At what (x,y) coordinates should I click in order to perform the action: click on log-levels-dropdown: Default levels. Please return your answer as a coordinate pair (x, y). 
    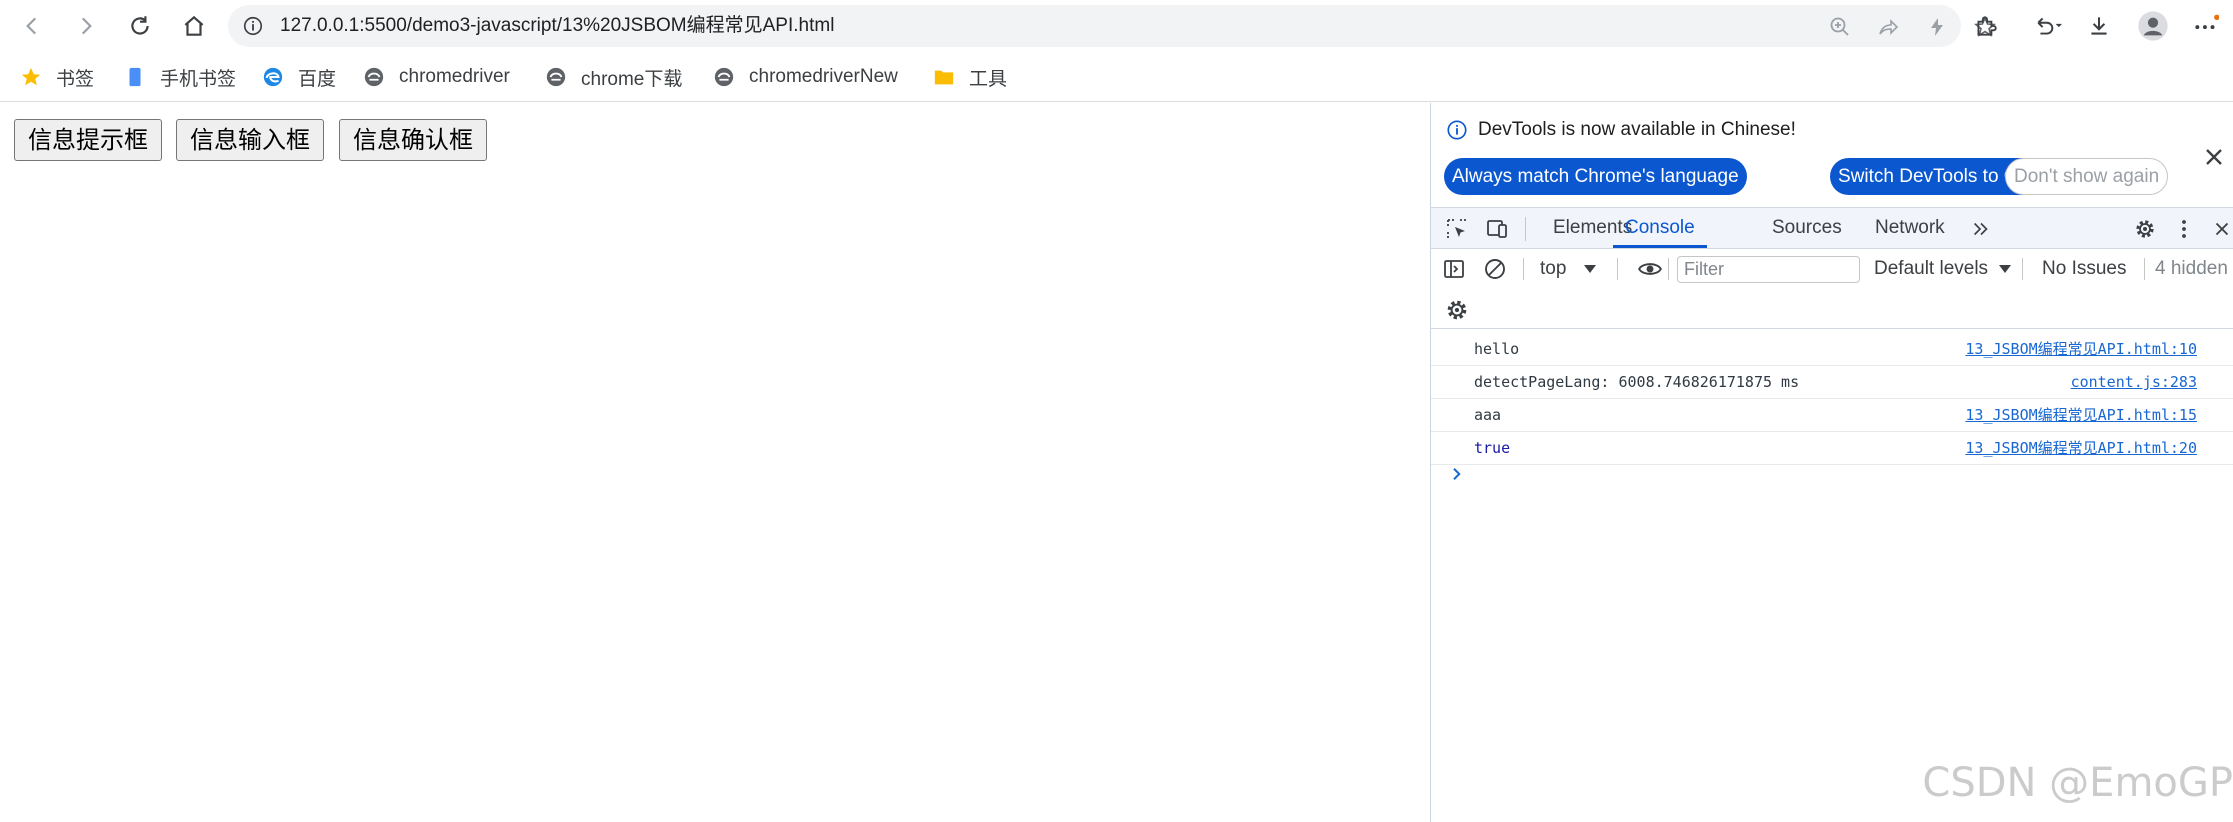
    Looking at the image, I should click on (1943, 269).